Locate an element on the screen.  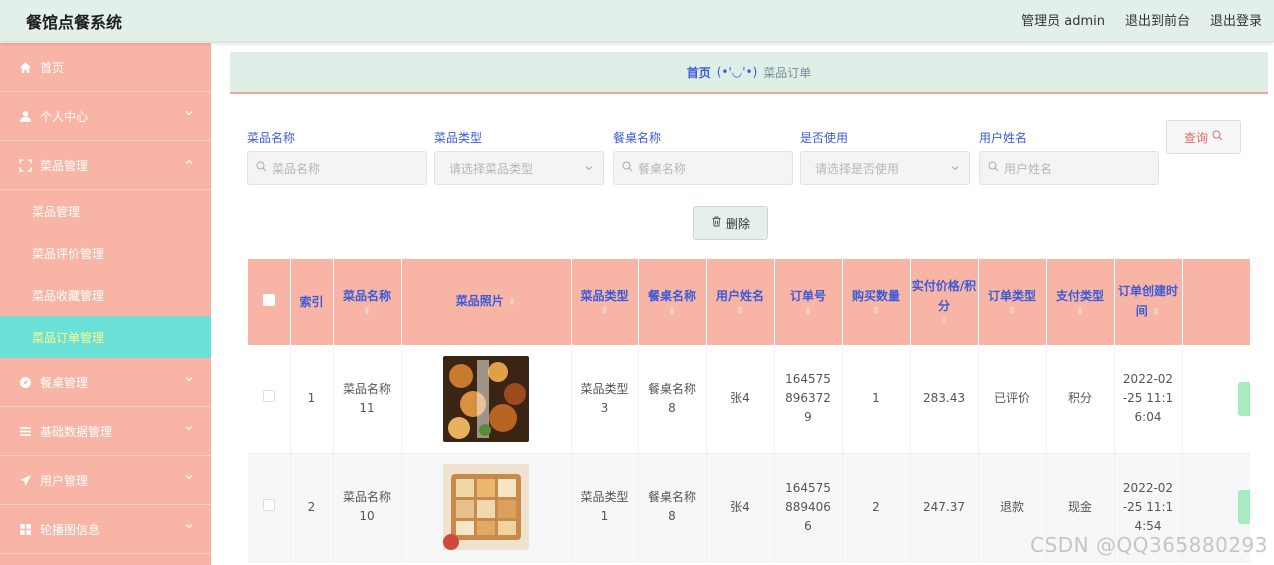
filter-label: 菜品名称 is located at coordinates (271, 138).